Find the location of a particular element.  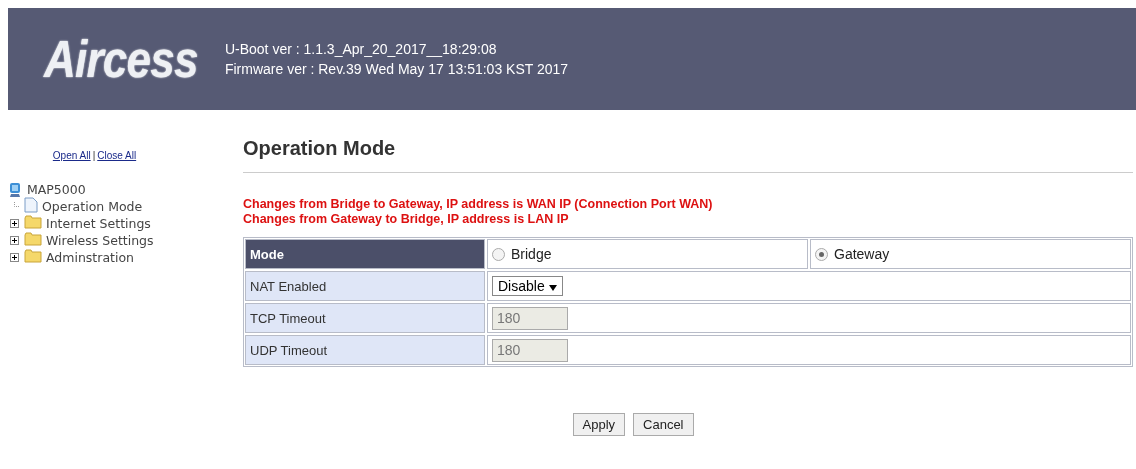

warning-text: Changes from Gateway to Bridge, IP address is LAN IP is located at coordinates (406, 219).